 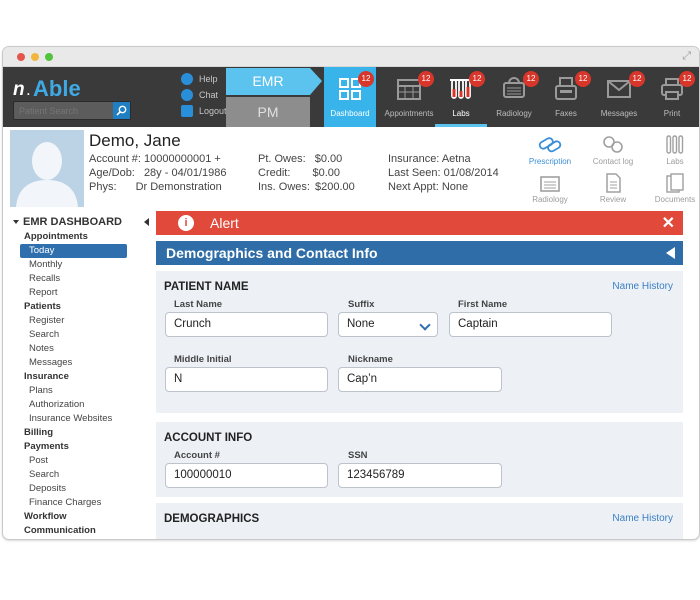 What do you see at coordinates (187, 95) in the screenshot?
I see `chat-icon` at bounding box center [187, 95].